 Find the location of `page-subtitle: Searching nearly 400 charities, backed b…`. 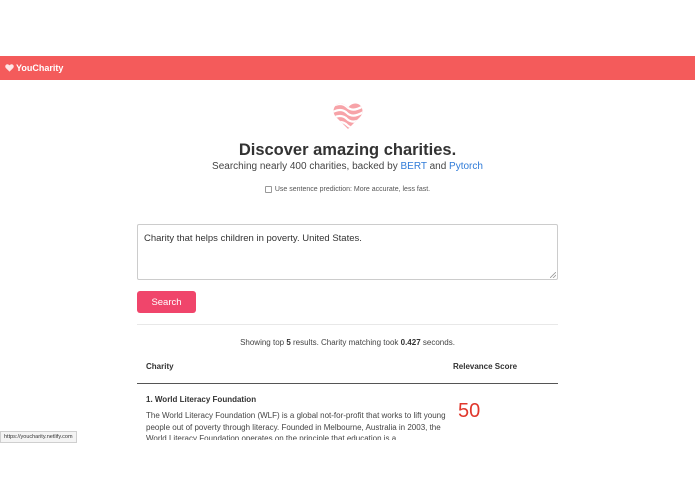

page-subtitle: Searching nearly 400 charities, backed b… is located at coordinates (347, 166).